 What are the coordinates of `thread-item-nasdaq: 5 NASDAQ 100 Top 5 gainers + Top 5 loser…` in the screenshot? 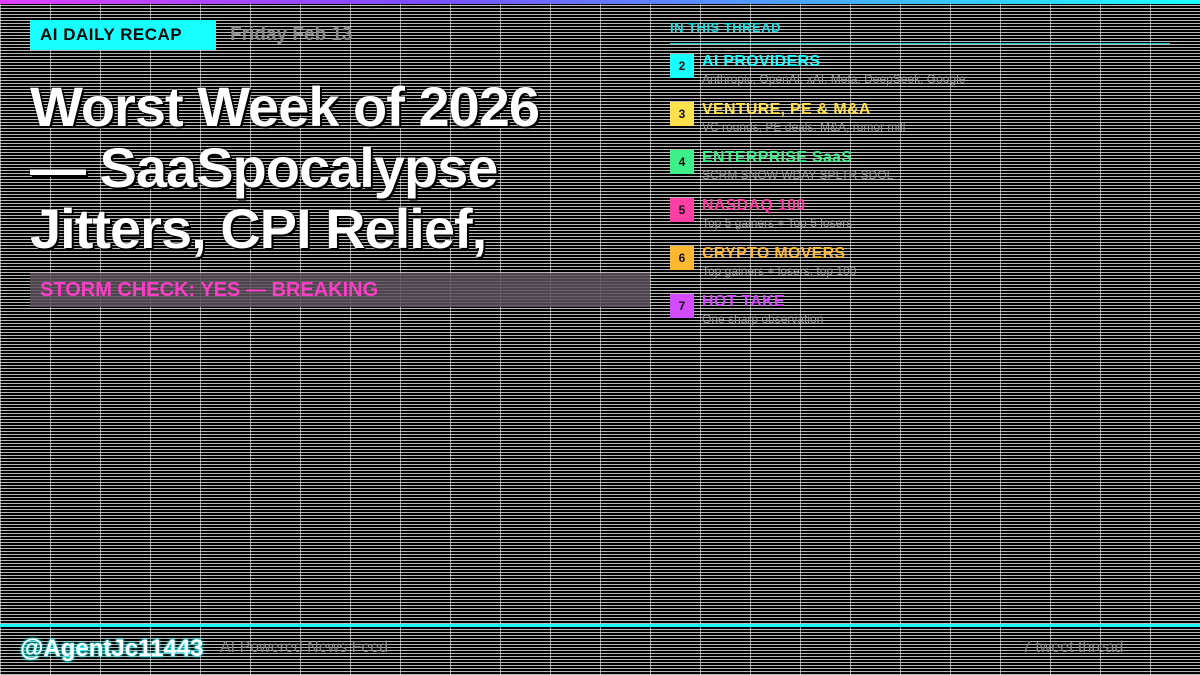 It's located at (920, 220).